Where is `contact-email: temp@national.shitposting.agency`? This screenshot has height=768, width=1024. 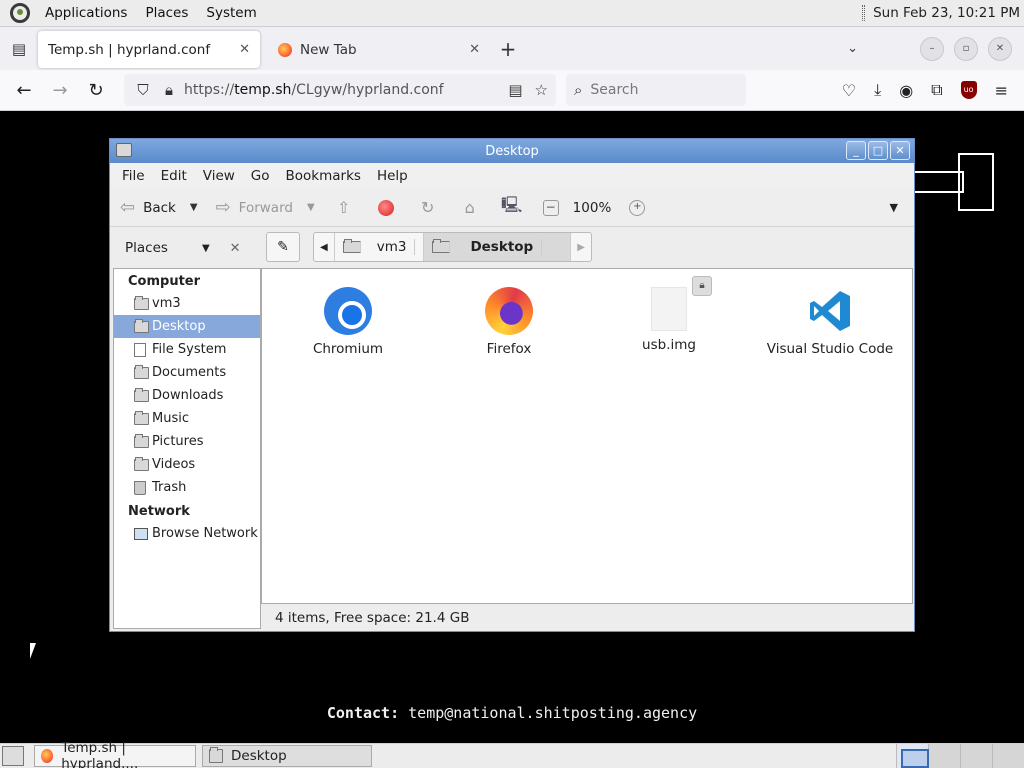 contact-email: temp@national.shitposting.agency is located at coordinates (552, 713).